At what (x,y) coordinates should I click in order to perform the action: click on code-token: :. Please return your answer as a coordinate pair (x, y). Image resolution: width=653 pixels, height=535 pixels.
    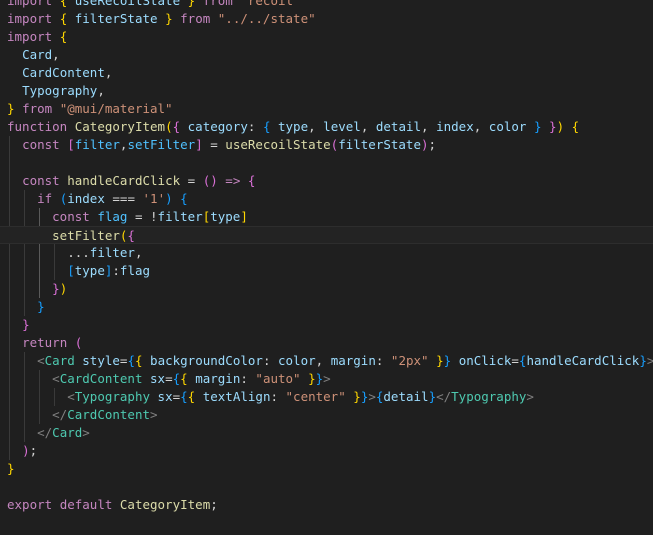
    Looking at the image, I should click on (270, 360).